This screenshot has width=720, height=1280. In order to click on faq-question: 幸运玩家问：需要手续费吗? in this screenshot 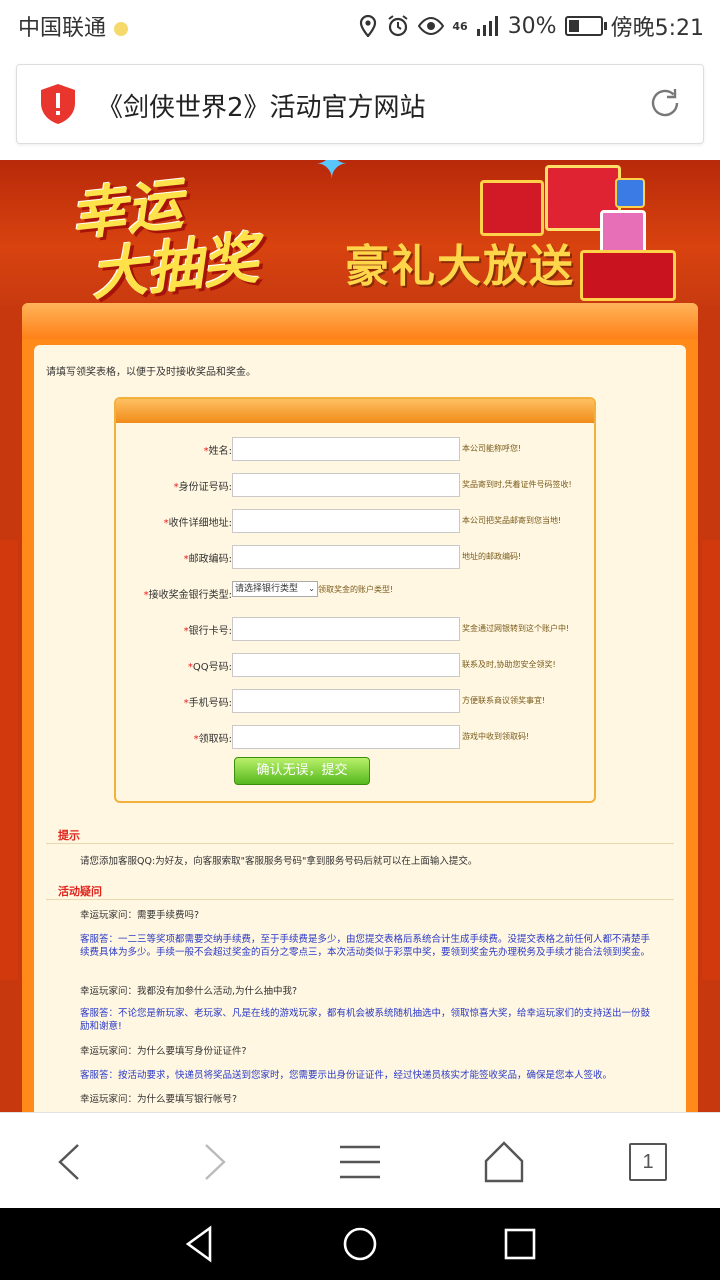, I will do `click(140, 915)`.